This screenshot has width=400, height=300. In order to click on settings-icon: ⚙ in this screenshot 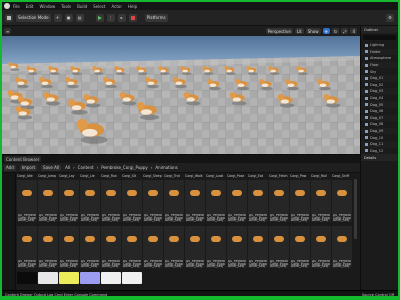, I will do `click(390, 17)`.